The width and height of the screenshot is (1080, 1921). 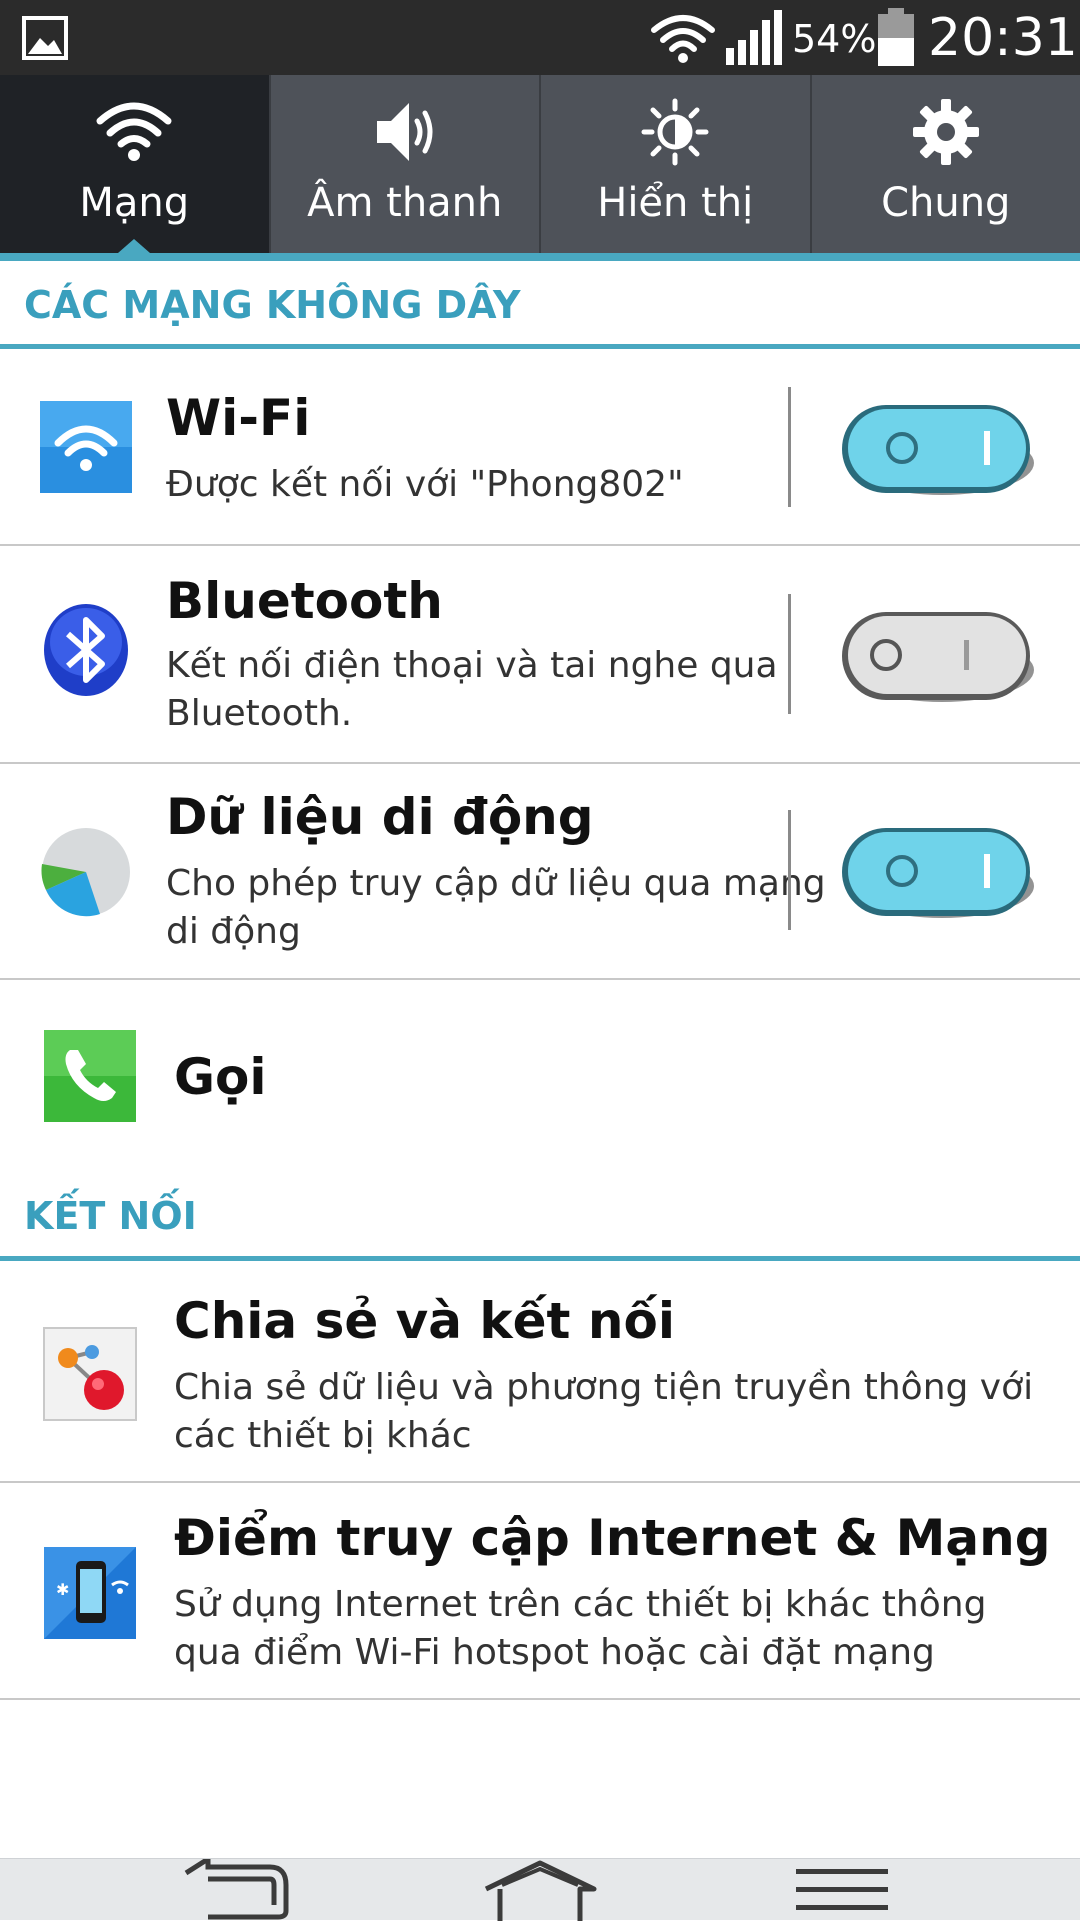 I want to click on mobile-data-toggle, so click(x=936, y=872).